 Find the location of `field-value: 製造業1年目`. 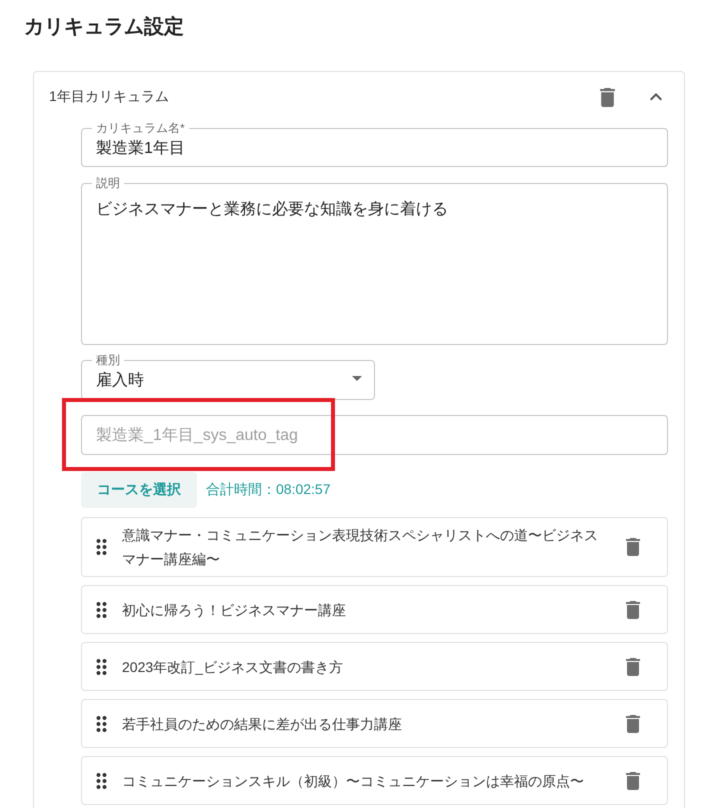

field-value: 製造業1年目 is located at coordinates (141, 149).